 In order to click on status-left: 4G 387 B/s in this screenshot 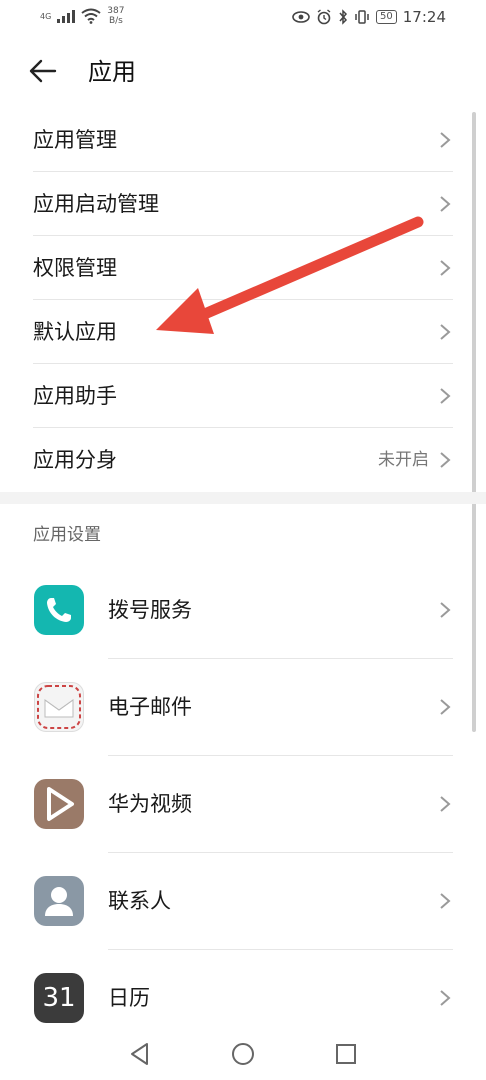, I will do `click(82, 16)`.